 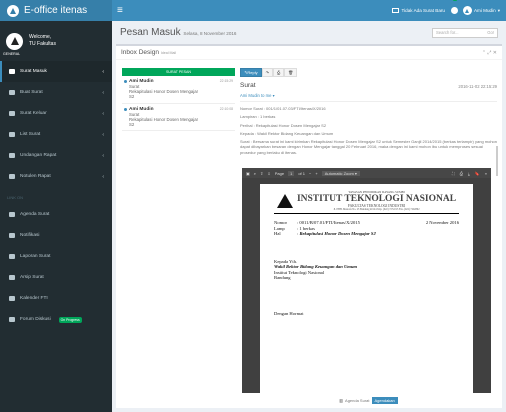 What do you see at coordinates (35, 176) in the screenshot?
I see `sidebar-item-label: Notulen Rapat` at bounding box center [35, 176].